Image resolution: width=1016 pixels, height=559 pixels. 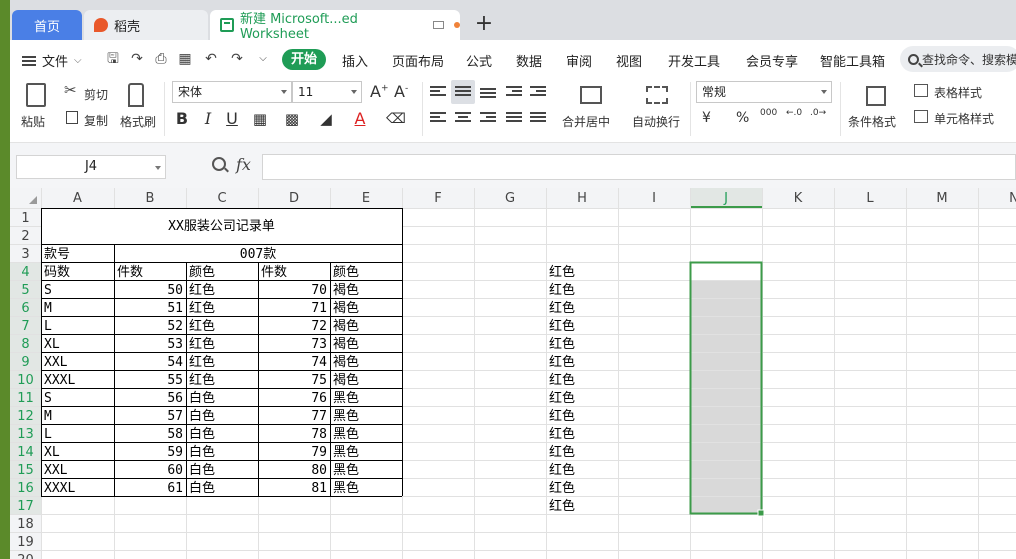 What do you see at coordinates (25, 452) in the screenshot?
I see `row-header-14: 14` at bounding box center [25, 452].